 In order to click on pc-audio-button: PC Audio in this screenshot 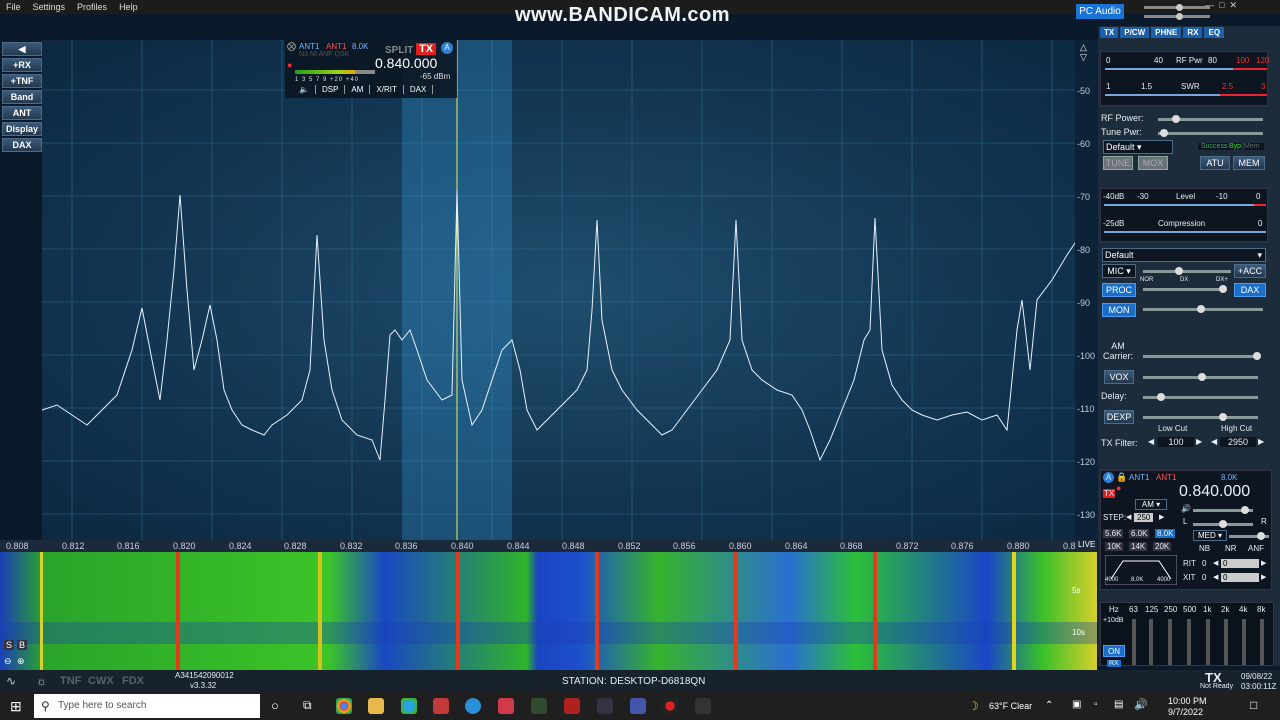, I will do `click(1100, 11)`.